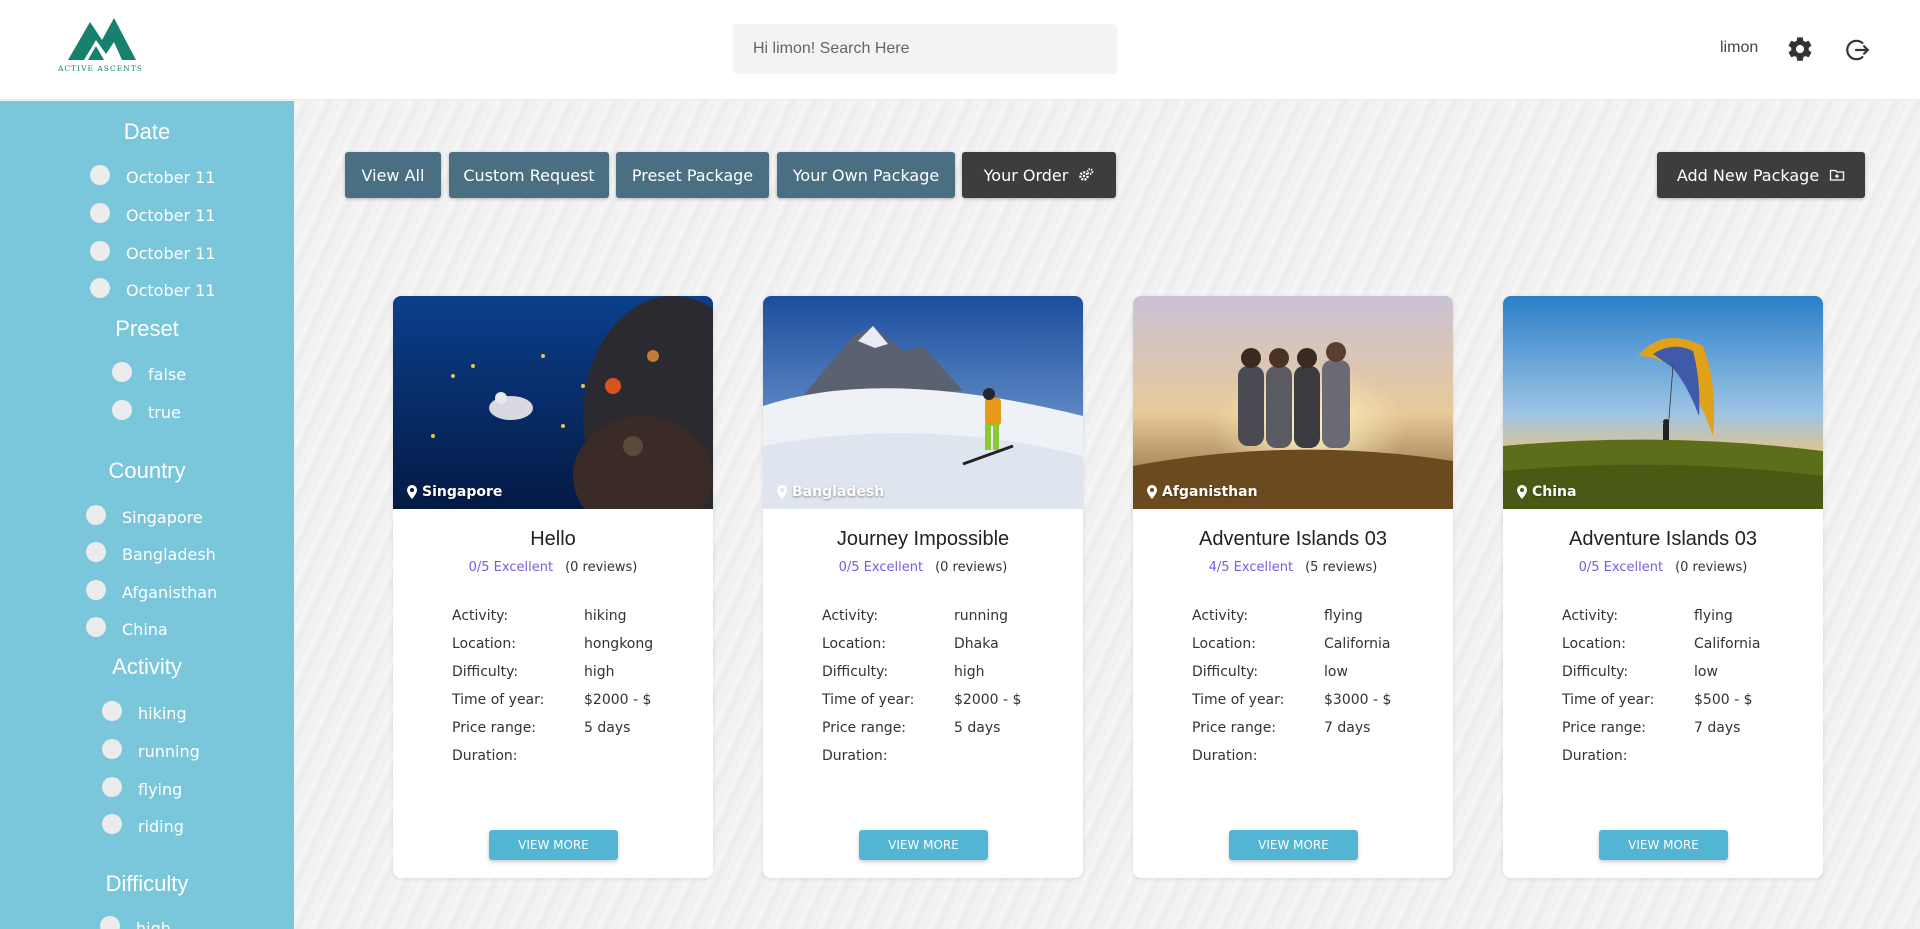  I want to click on detail-value: hongkong, so click(619, 644).